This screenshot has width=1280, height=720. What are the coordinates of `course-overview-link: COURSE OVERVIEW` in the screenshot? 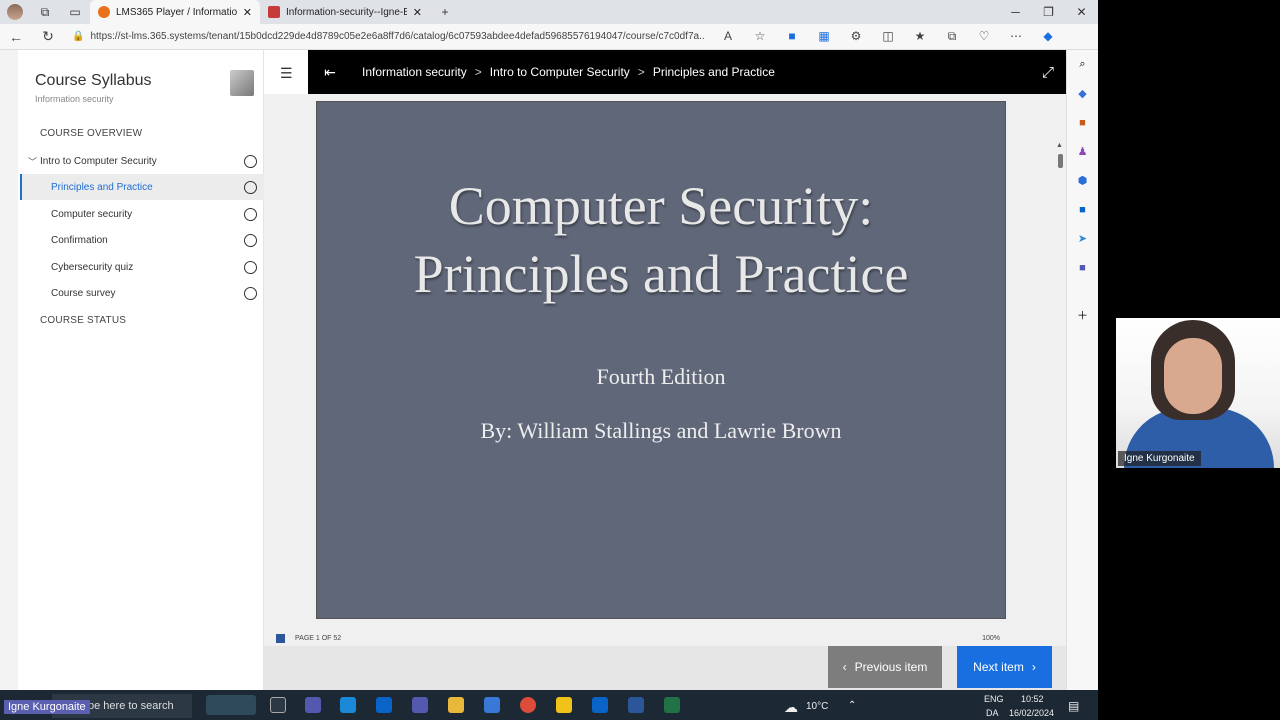 It's located at (91, 133).